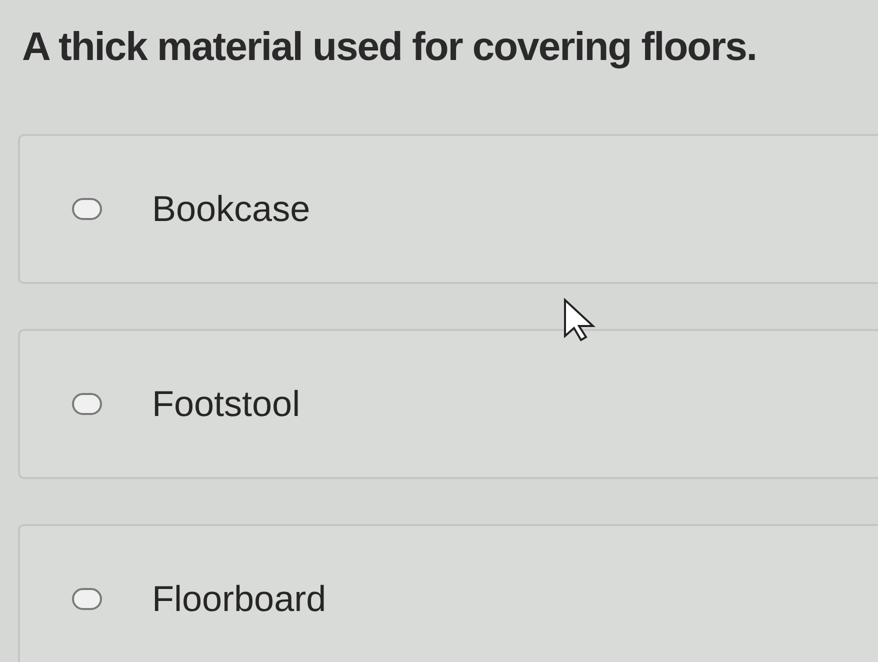  Describe the element at coordinates (226, 404) in the screenshot. I see `option-label: Footstool` at that location.